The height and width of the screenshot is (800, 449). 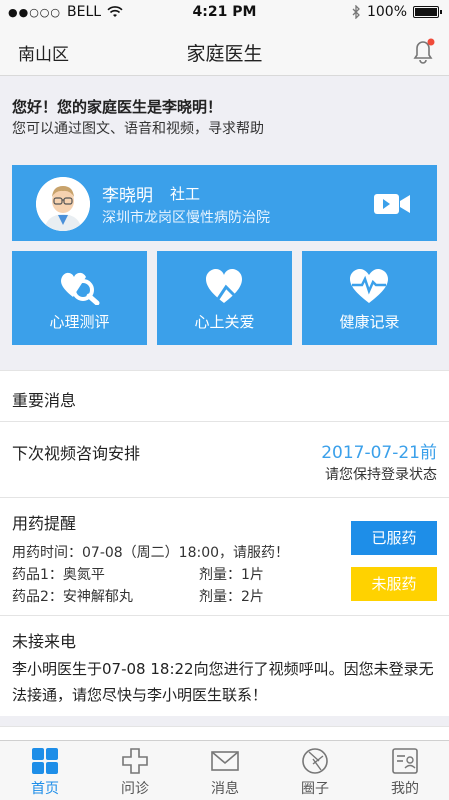 I want to click on untaken-button: 未服药, so click(x=394, y=584).